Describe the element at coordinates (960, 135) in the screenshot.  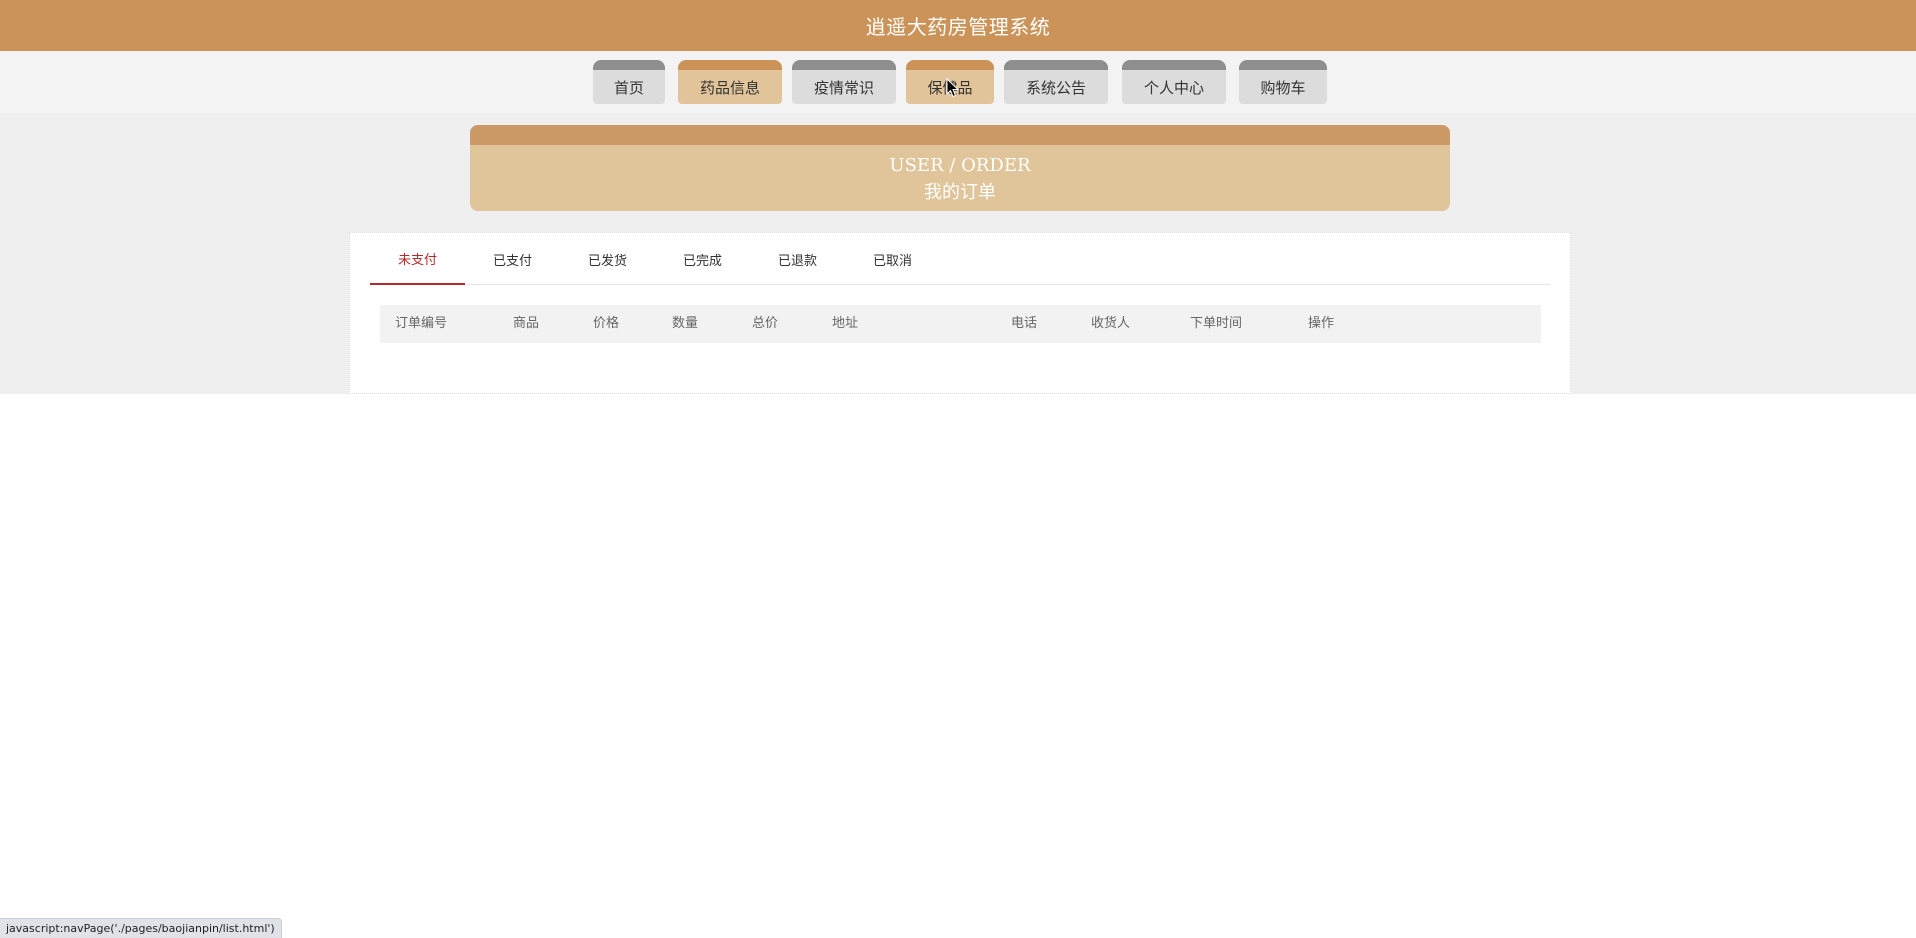
I see `banner-strip` at that location.